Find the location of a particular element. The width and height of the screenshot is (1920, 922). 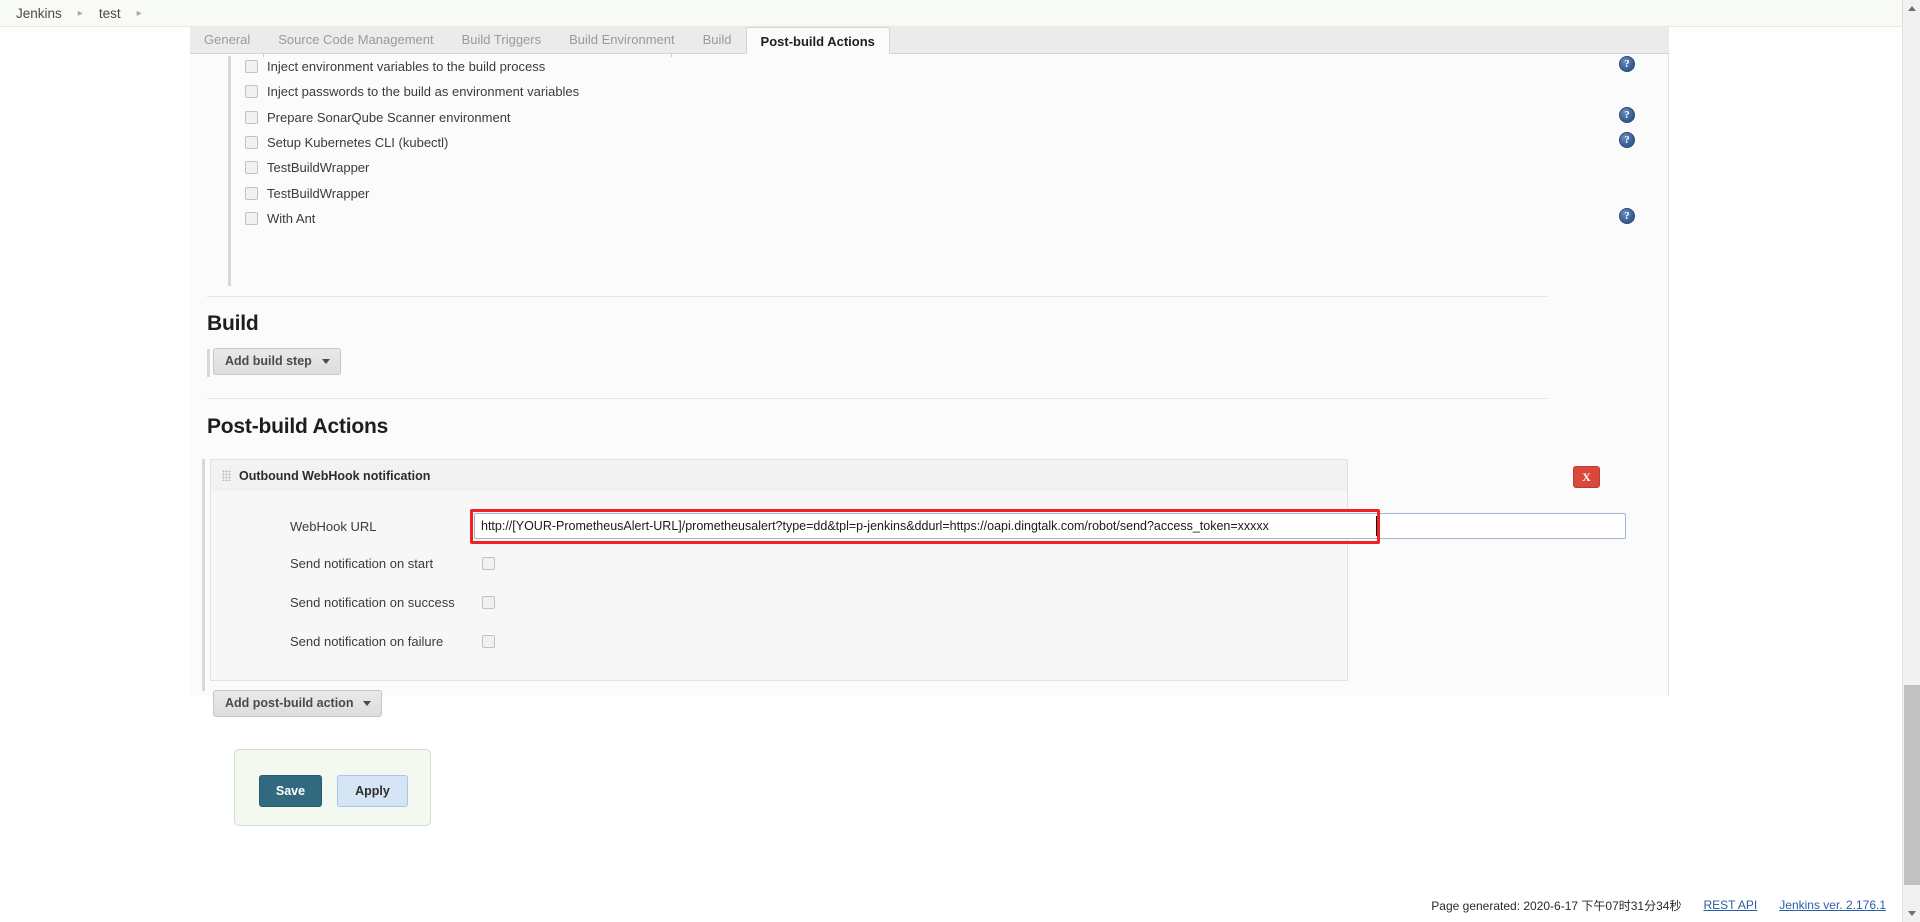

postbuild-block-rail is located at coordinates (203, 575).